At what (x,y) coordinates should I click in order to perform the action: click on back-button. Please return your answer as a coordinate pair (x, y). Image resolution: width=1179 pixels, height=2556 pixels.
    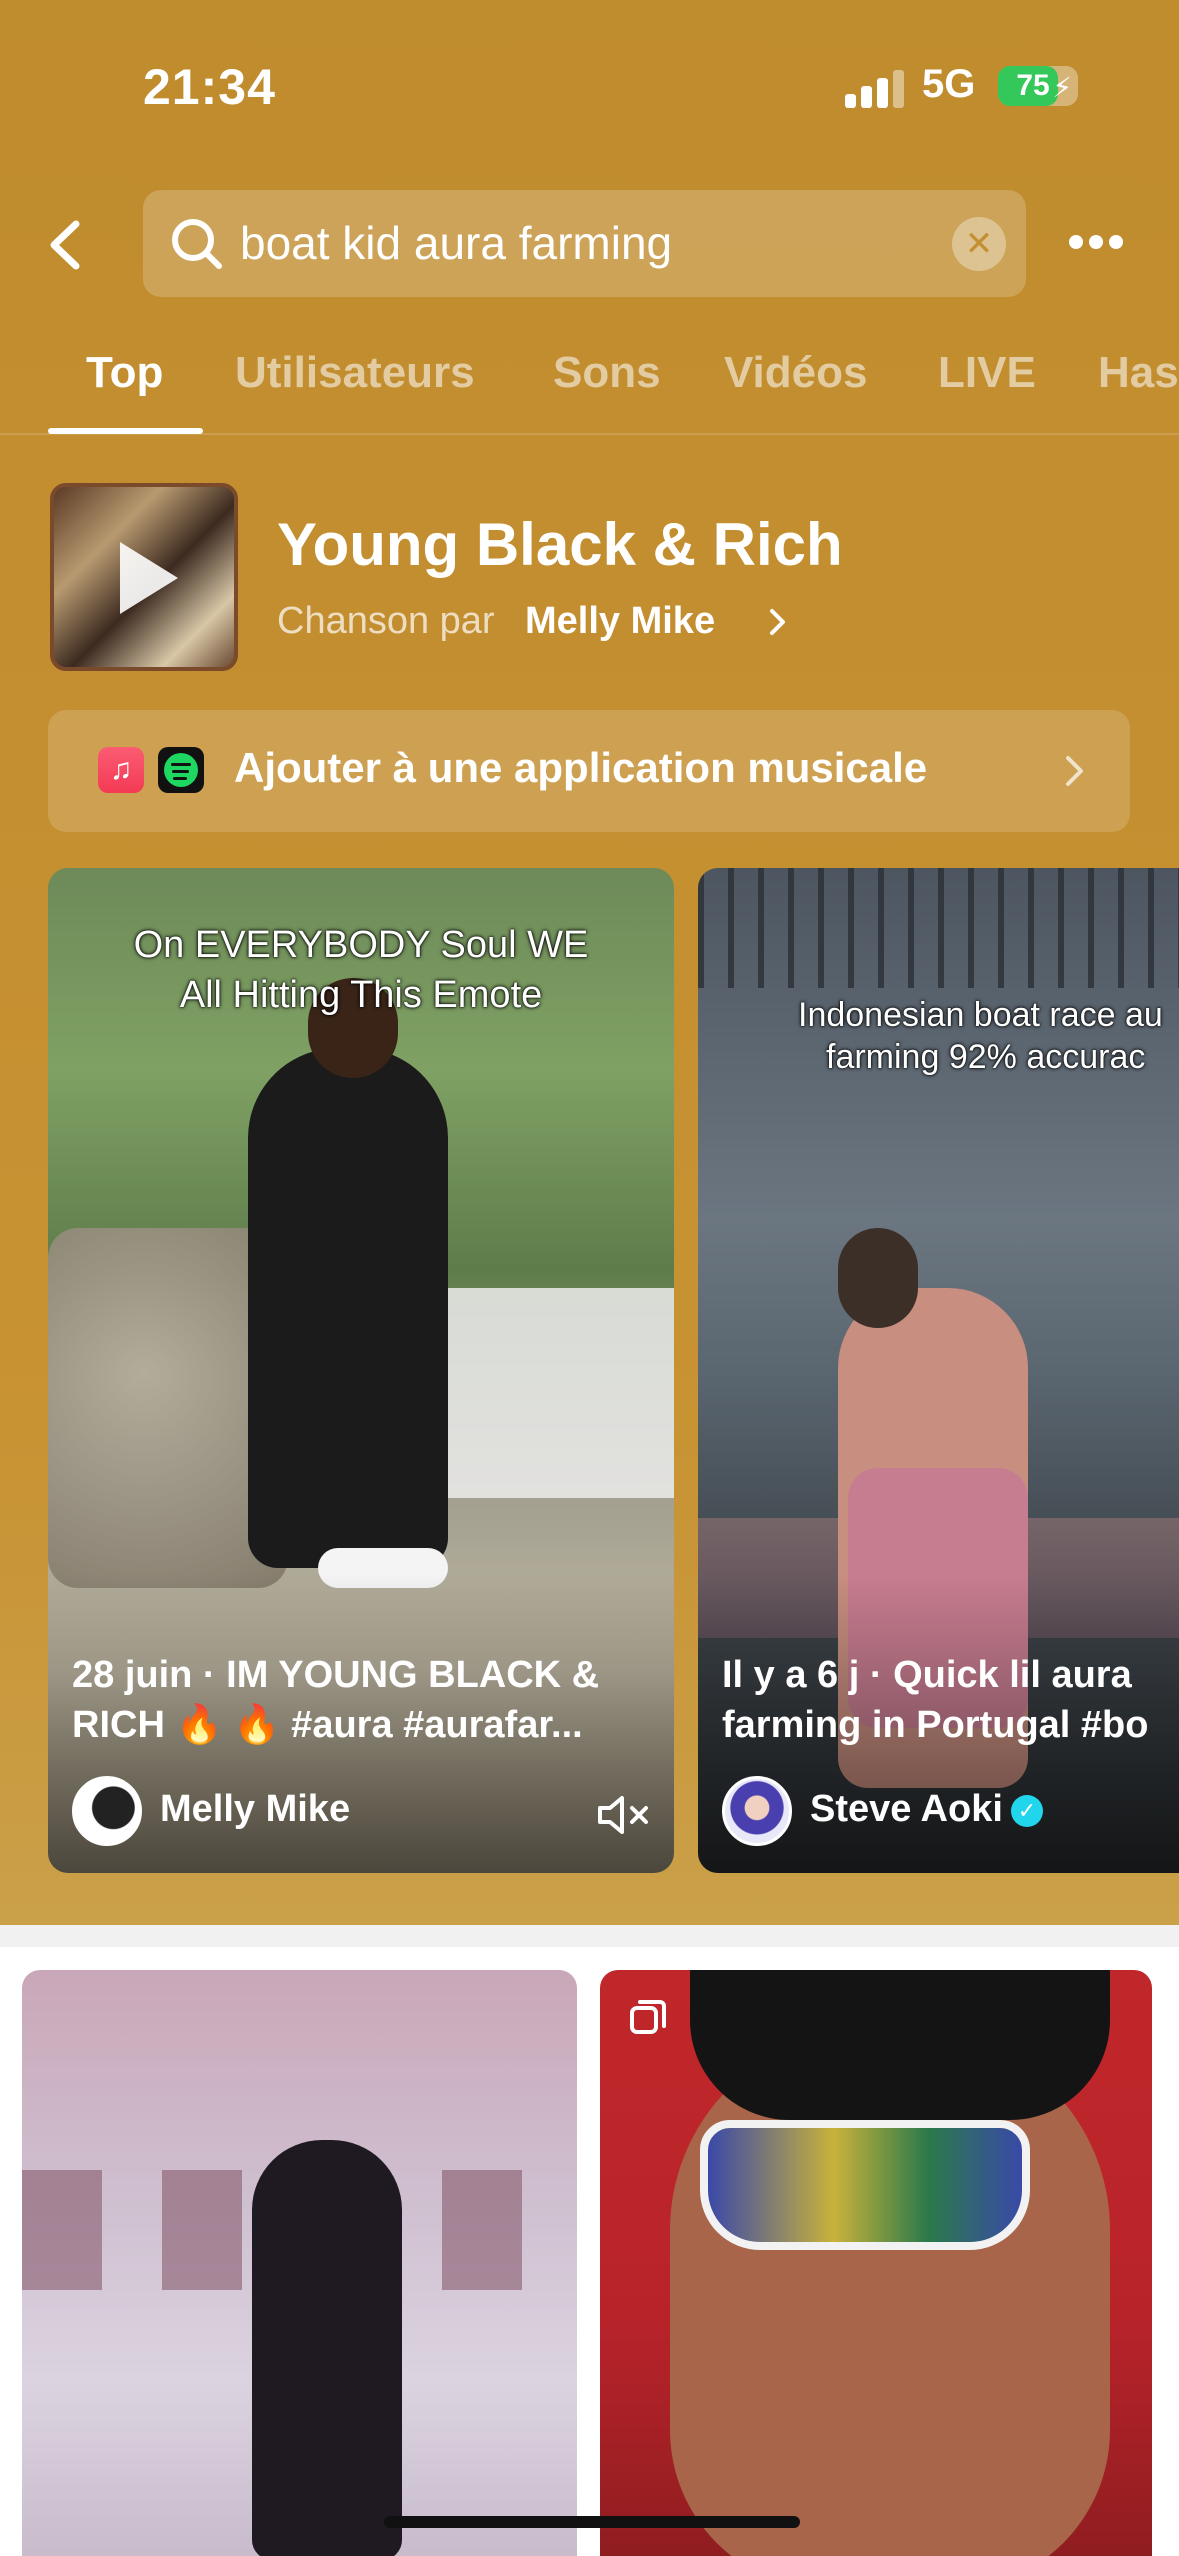
    Looking at the image, I should click on (70, 245).